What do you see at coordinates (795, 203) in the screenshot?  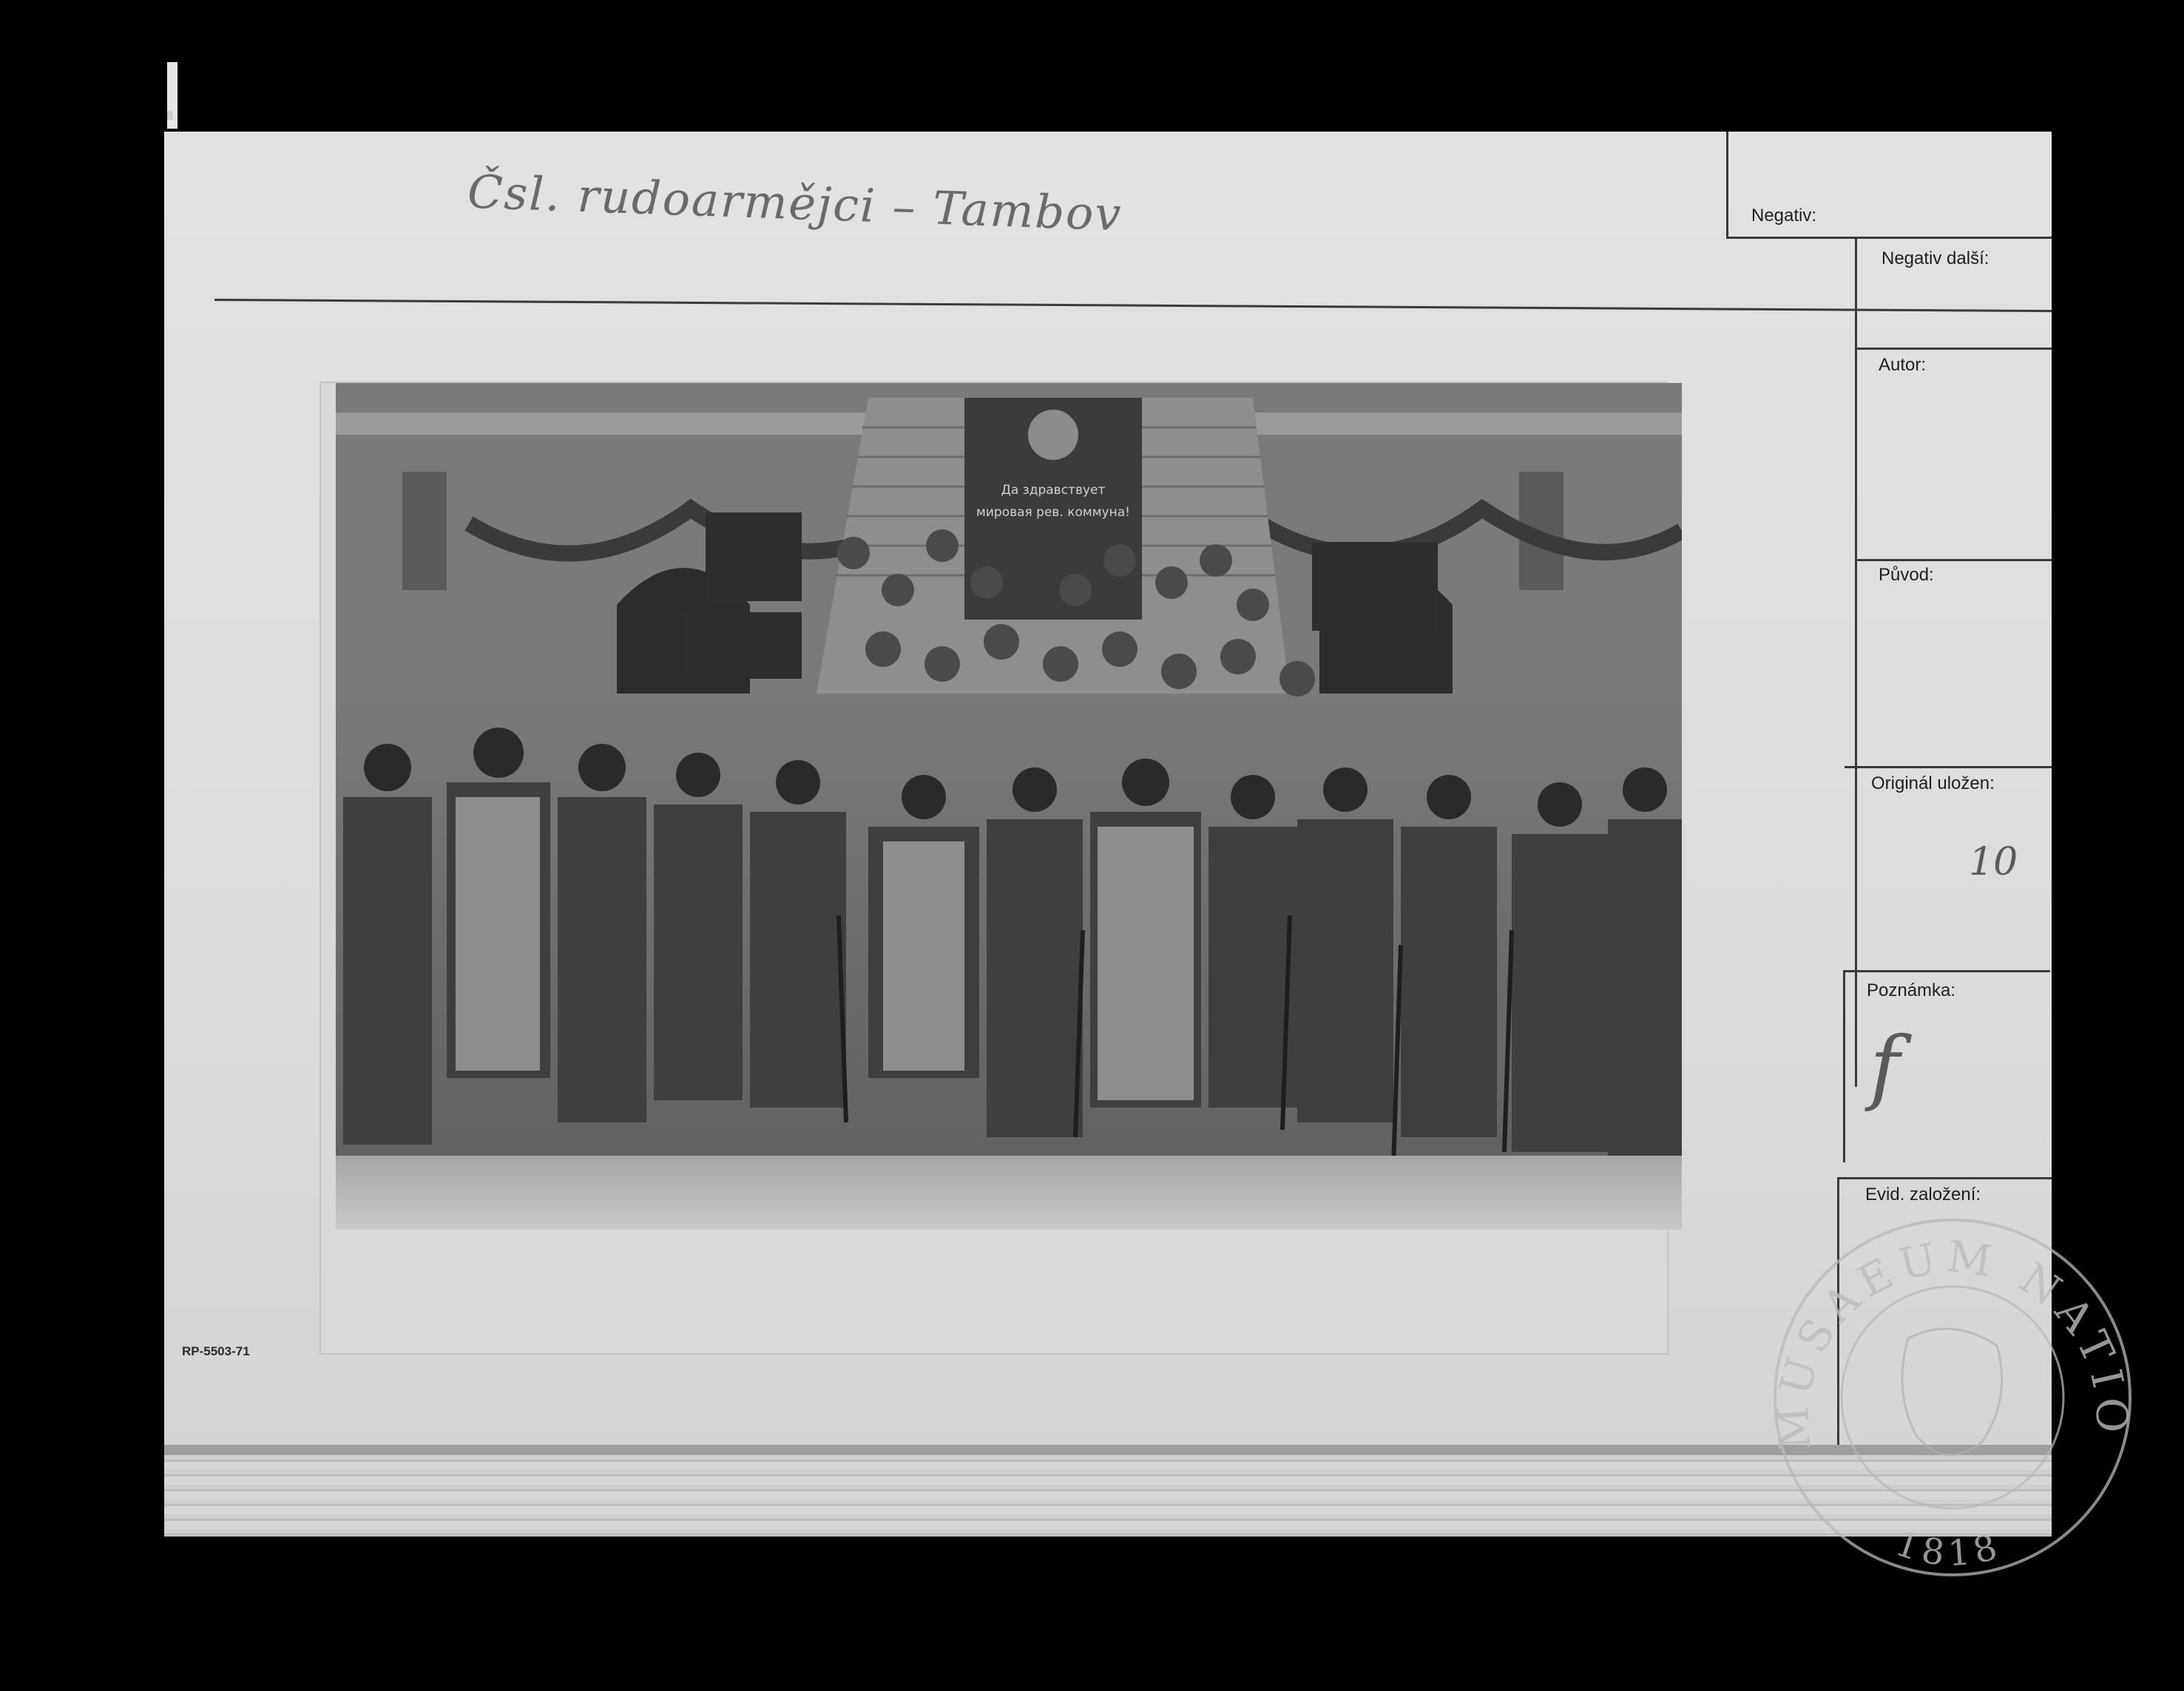 I see `handwritten-title: Čsl. rudoarmějci – Tambov` at bounding box center [795, 203].